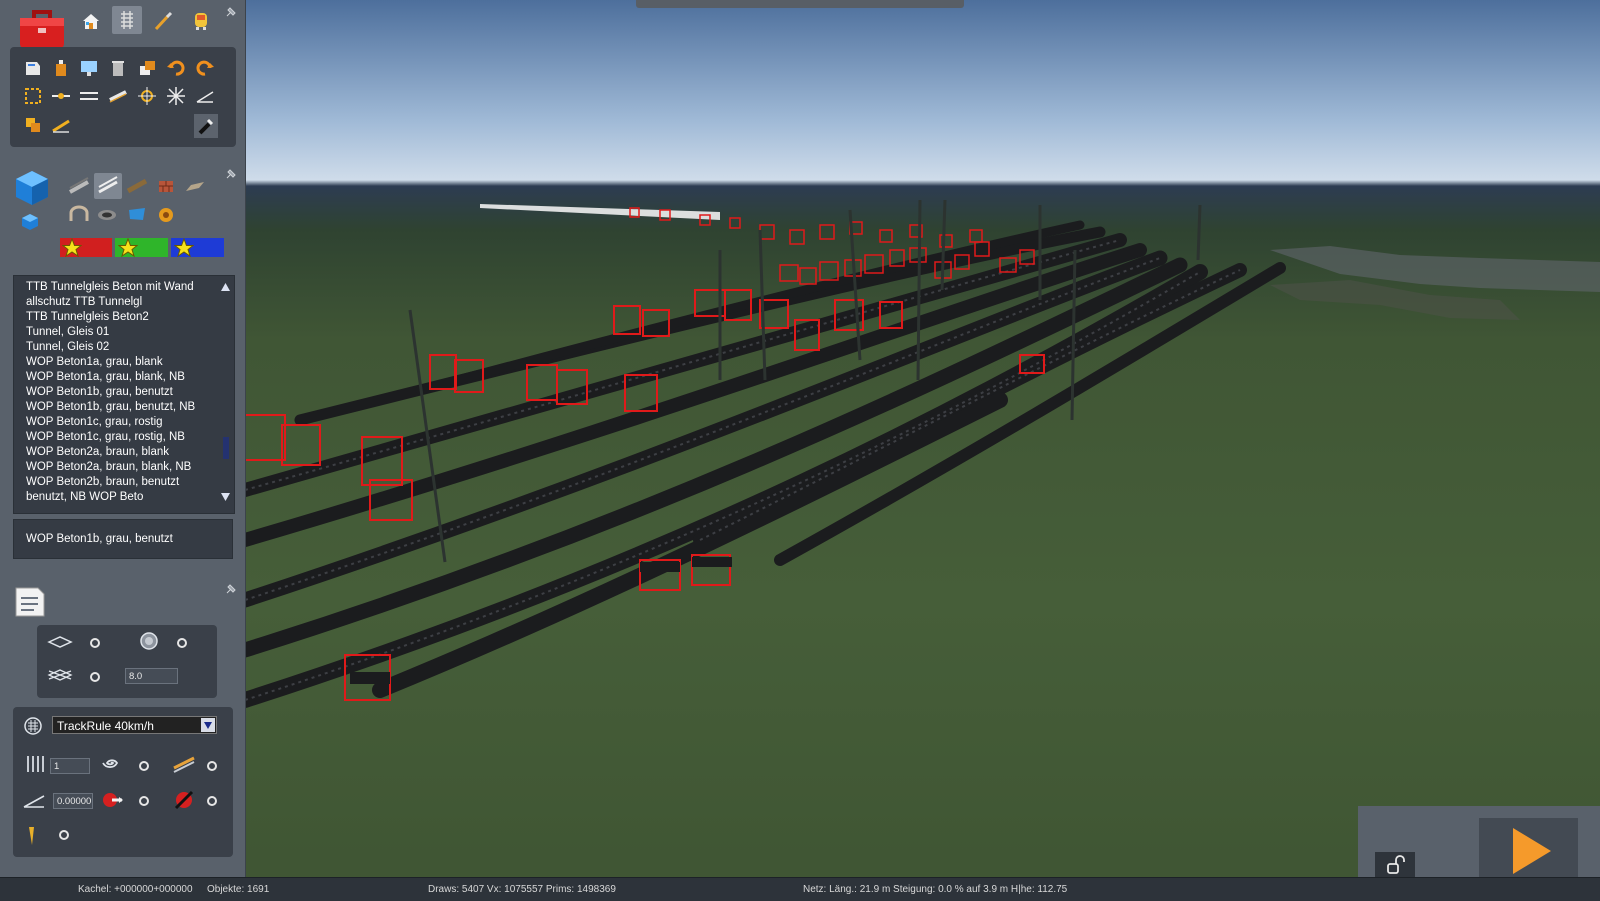  Describe the element at coordinates (184, 764) in the screenshot. I see `rail-ramp-icon` at that location.